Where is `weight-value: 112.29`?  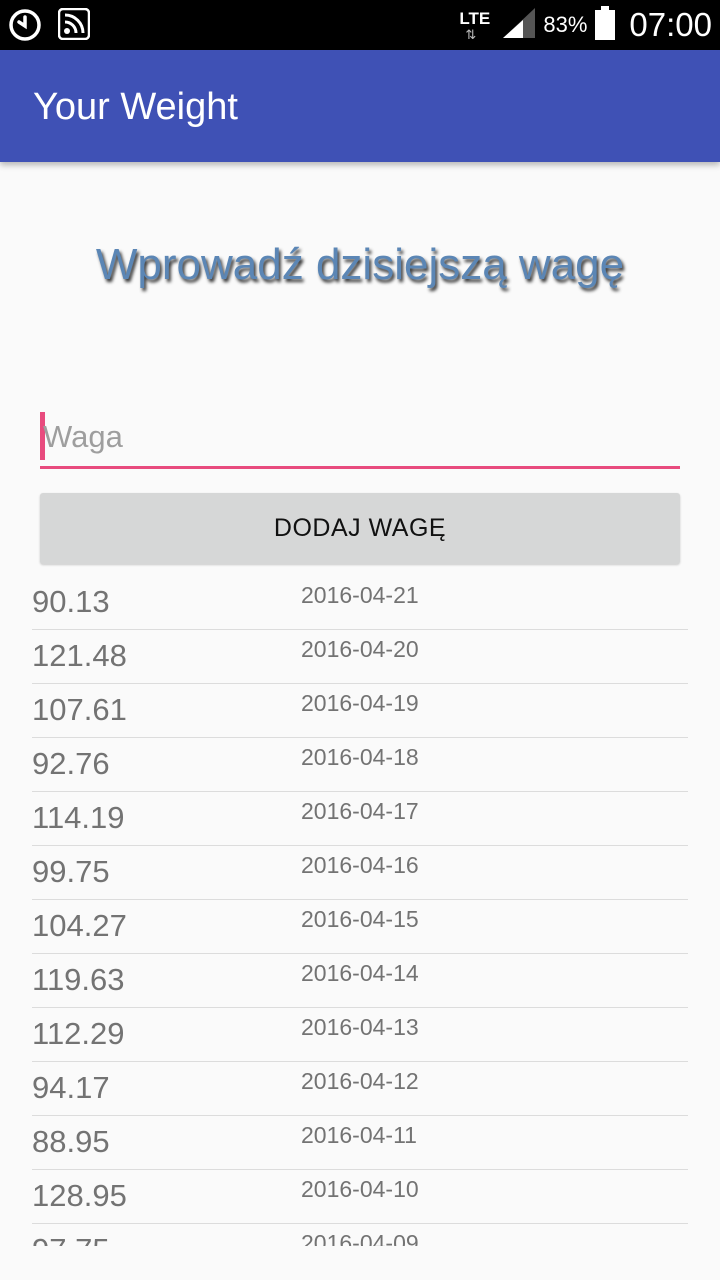 weight-value: 112.29 is located at coordinates (78, 1033).